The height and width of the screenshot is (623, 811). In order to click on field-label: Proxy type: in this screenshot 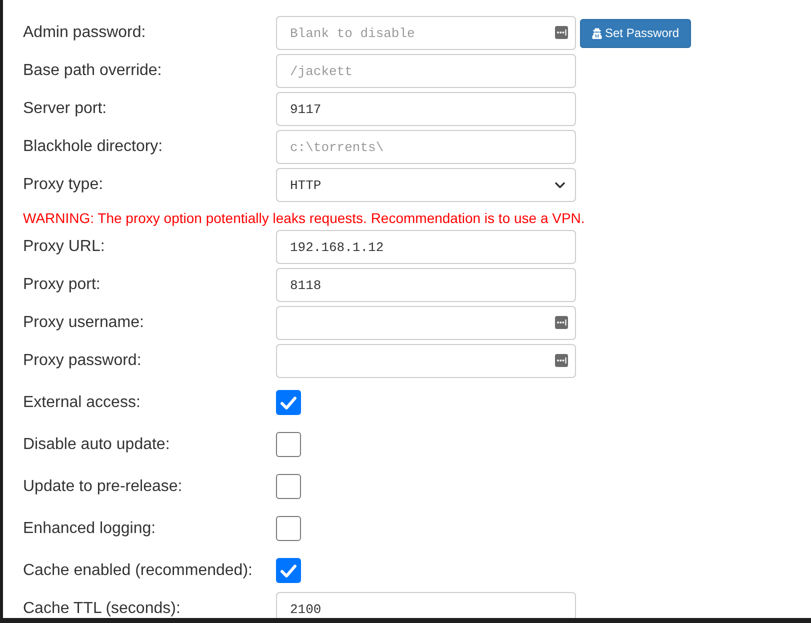, I will do `click(63, 185)`.